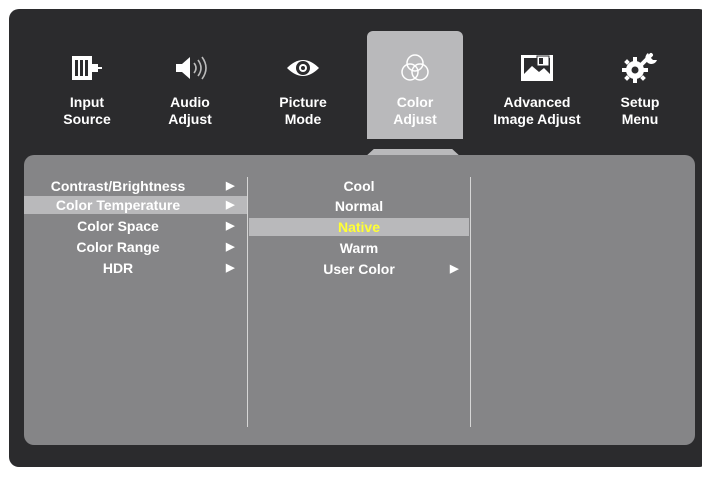  I want to click on menu-item-contrast-brightness: Contrast/Brightness ▶, so click(135, 186).